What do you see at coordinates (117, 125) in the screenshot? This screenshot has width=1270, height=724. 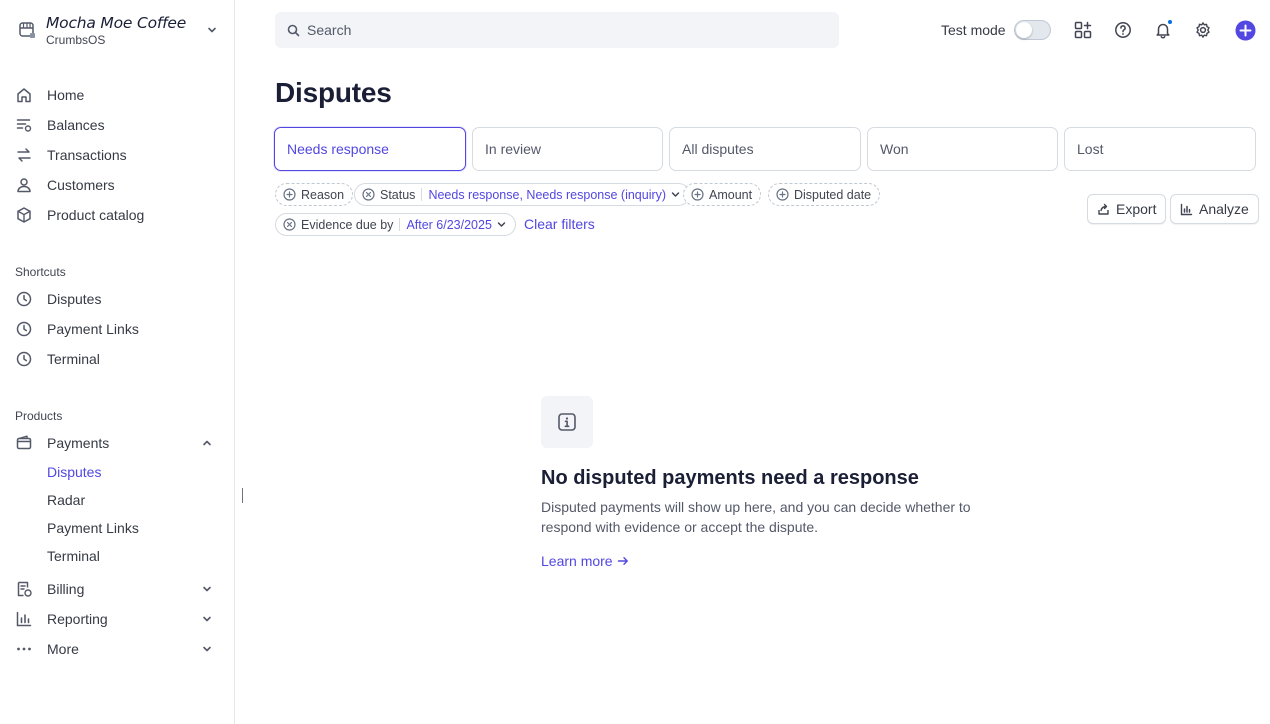 I see `nav-balances: Balances` at bounding box center [117, 125].